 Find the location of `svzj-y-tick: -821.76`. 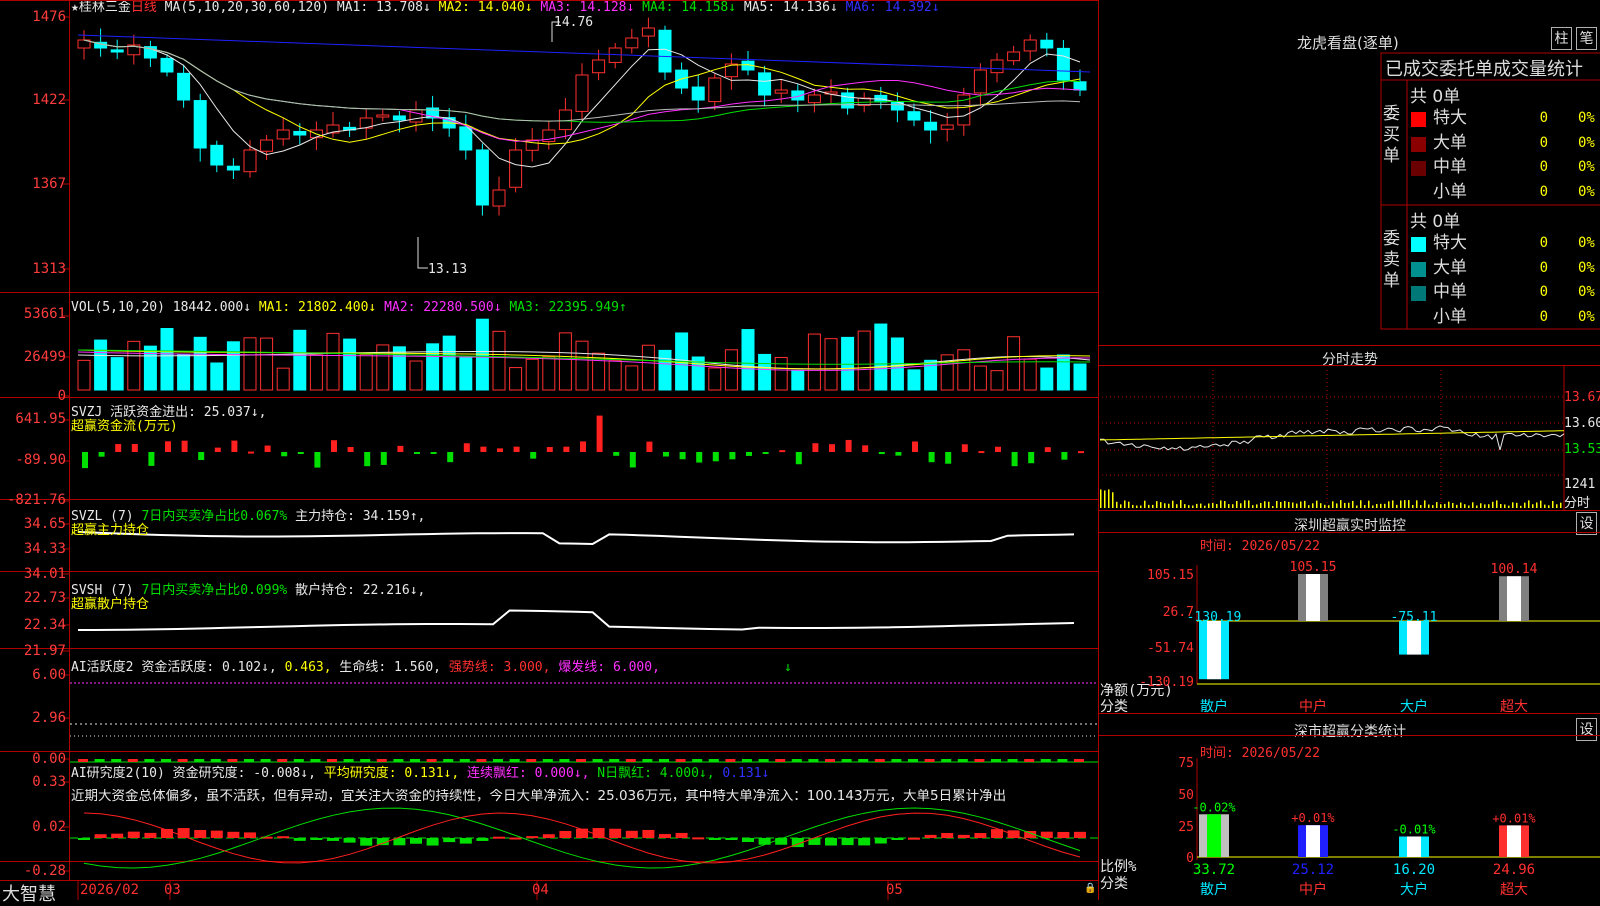

svzj-y-tick: -821.76 is located at coordinates (36, 500).